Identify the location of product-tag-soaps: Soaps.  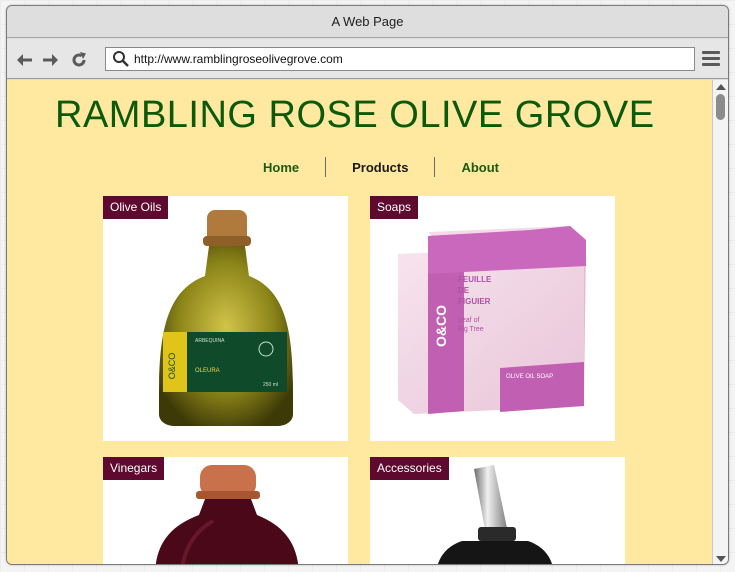
(394, 207).